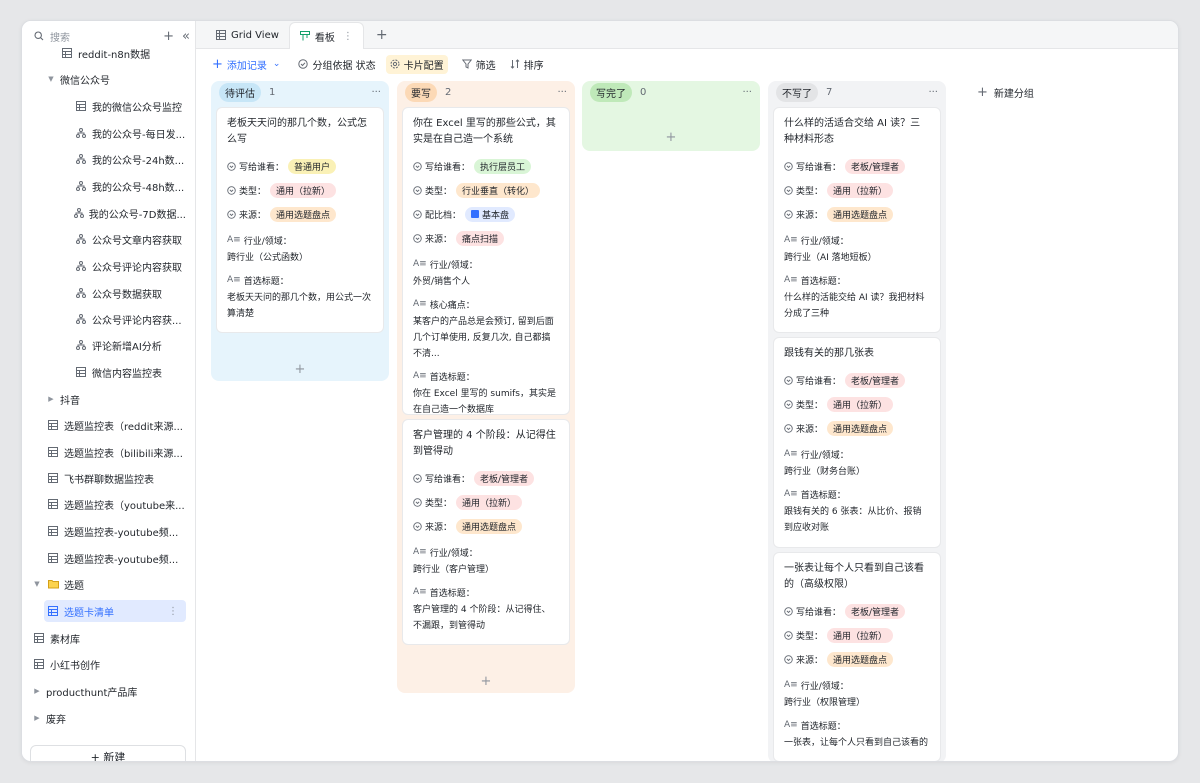 This screenshot has width=1200, height=783. What do you see at coordinates (671, 92) in the screenshot?
I see `column-header: 写完了 0 ···` at bounding box center [671, 92].